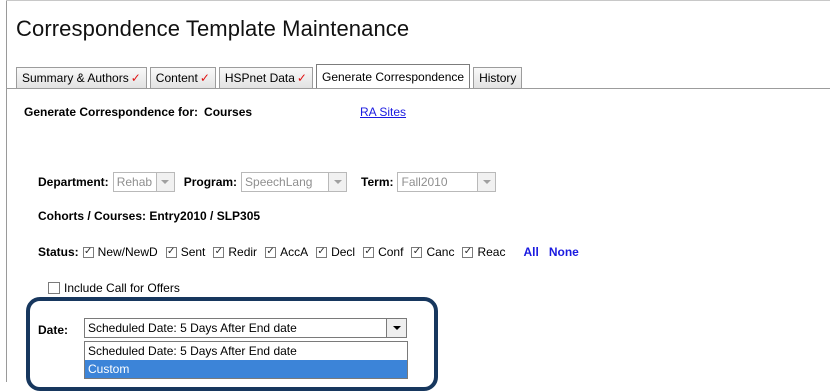 The width and height of the screenshot is (830, 391). I want to click on tab-hspnet-data: HSPnet Data ✓, so click(265, 77).